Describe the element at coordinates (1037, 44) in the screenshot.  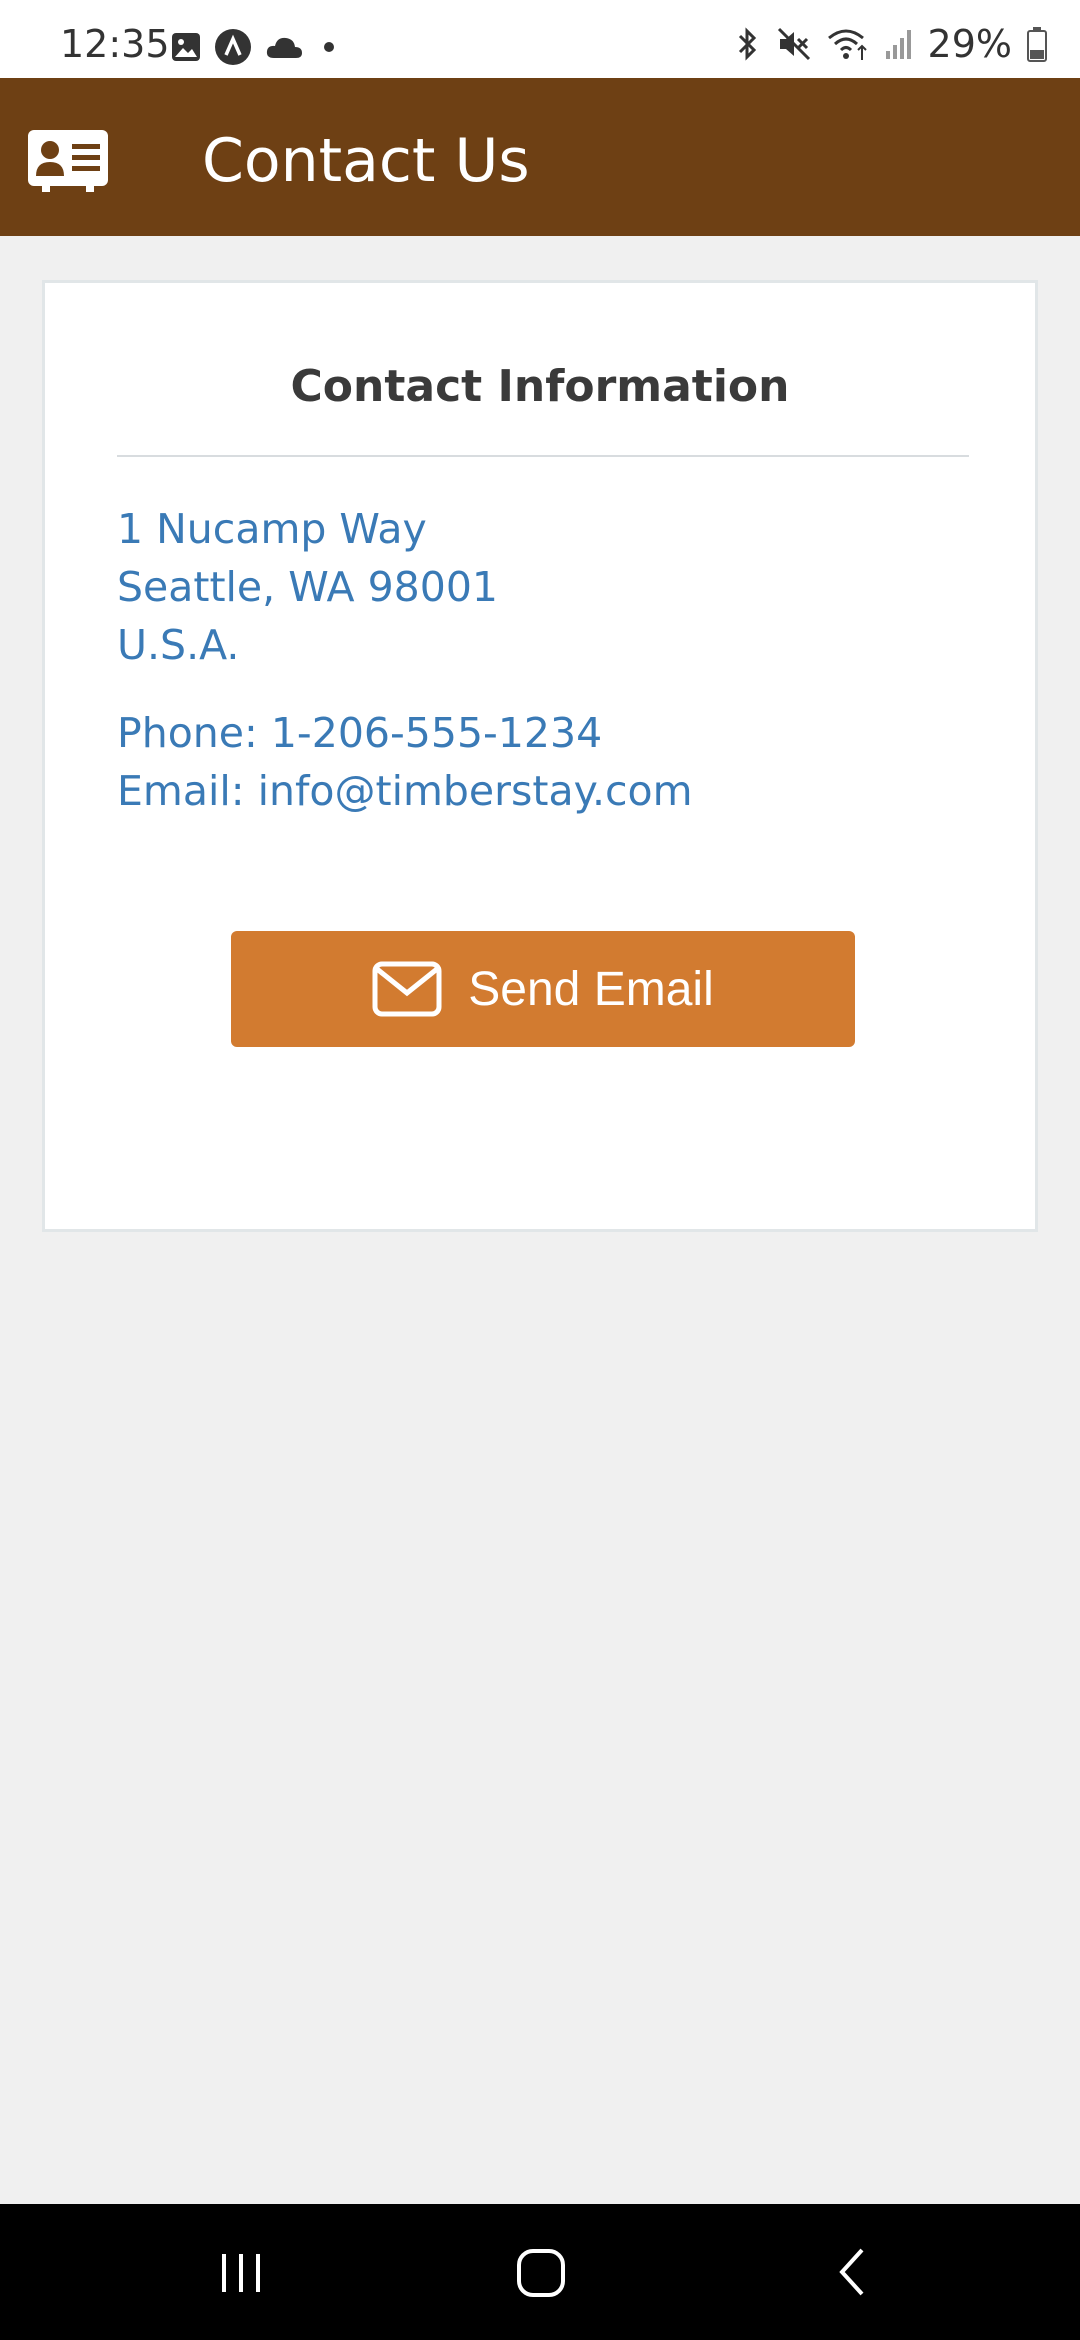
I see `battery-icon` at that location.